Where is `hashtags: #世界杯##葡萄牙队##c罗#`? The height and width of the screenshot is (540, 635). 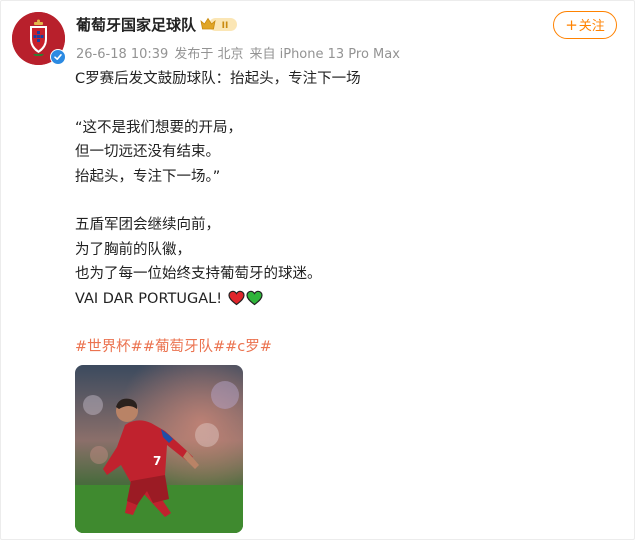 hashtags: #世界杯##葡萄牙队##c罗# is located at coordinates (345, 347).